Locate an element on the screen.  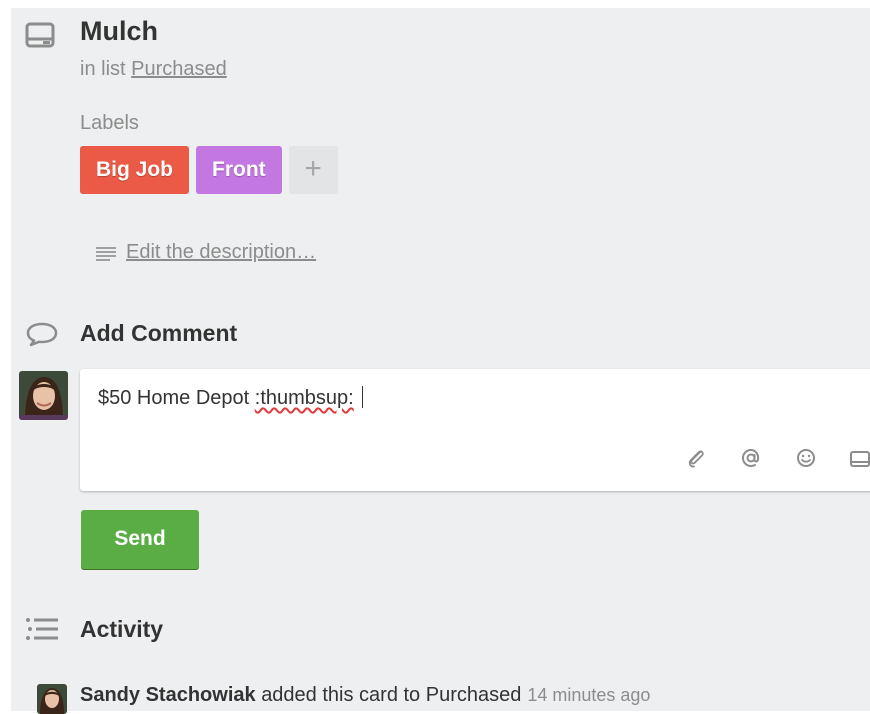
comment-icon is located at coordinates (42, 334).